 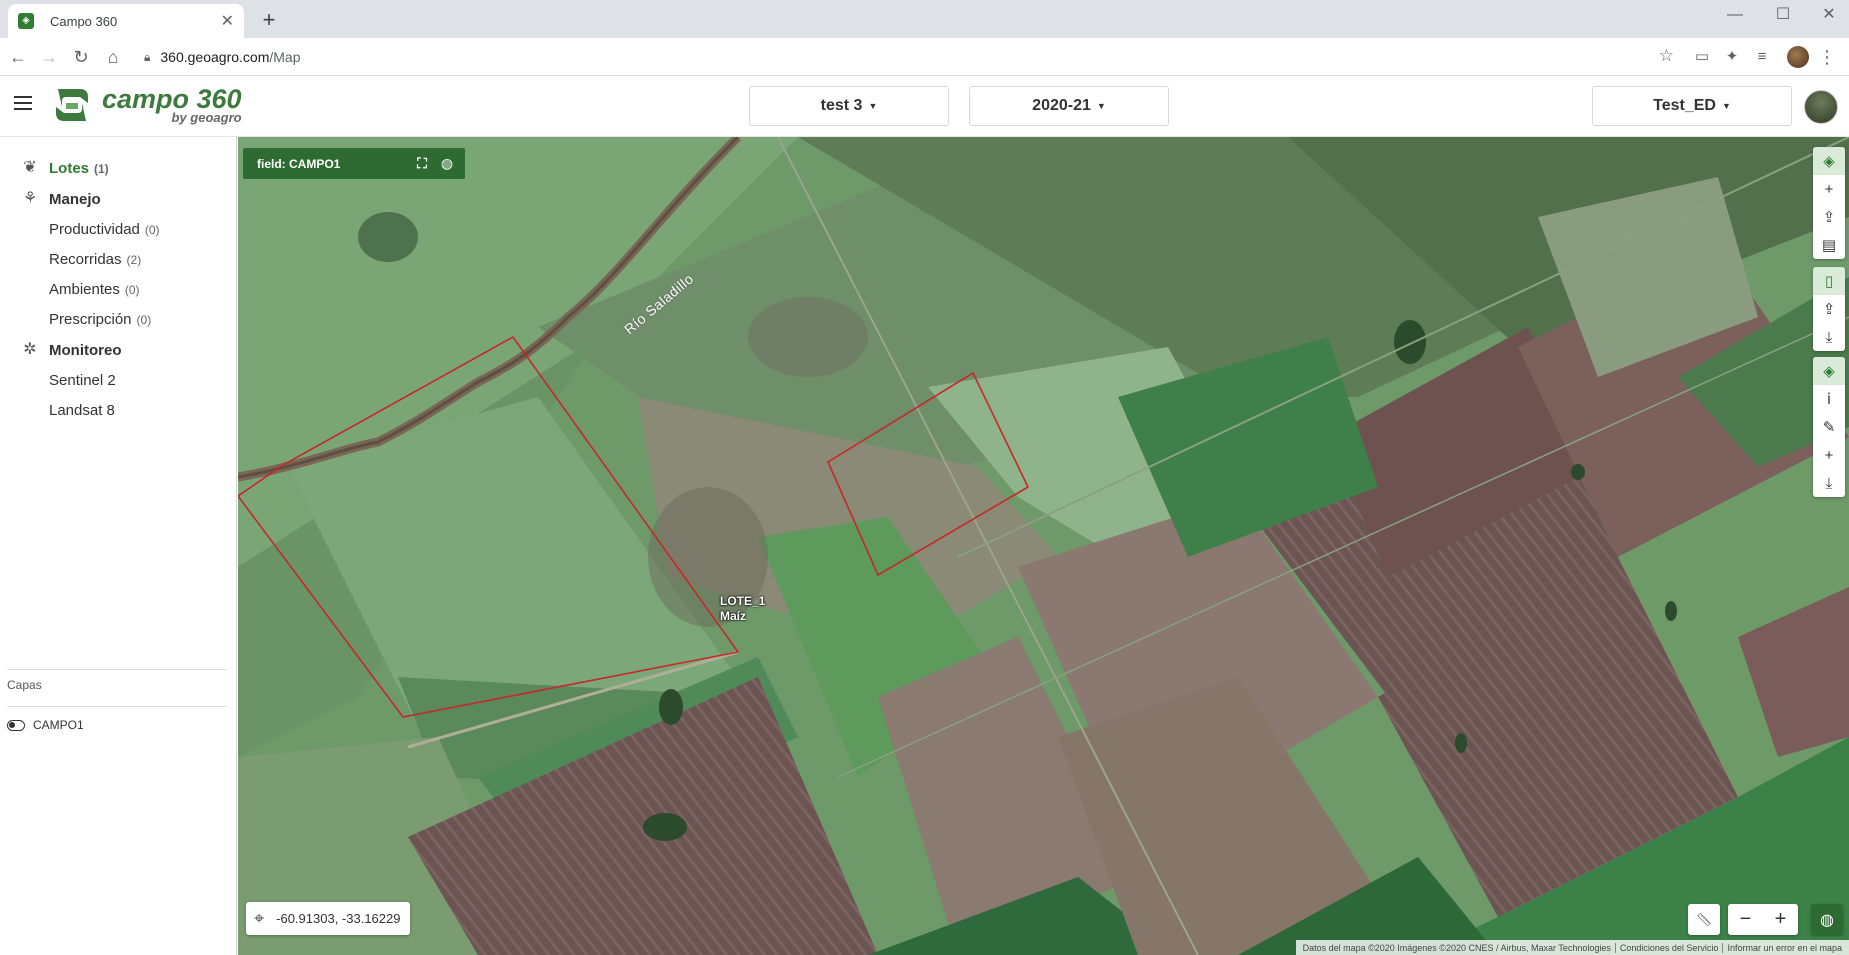 I want to click on lote-label: LOTE_1 Maíz, so click(x=742, y=609).